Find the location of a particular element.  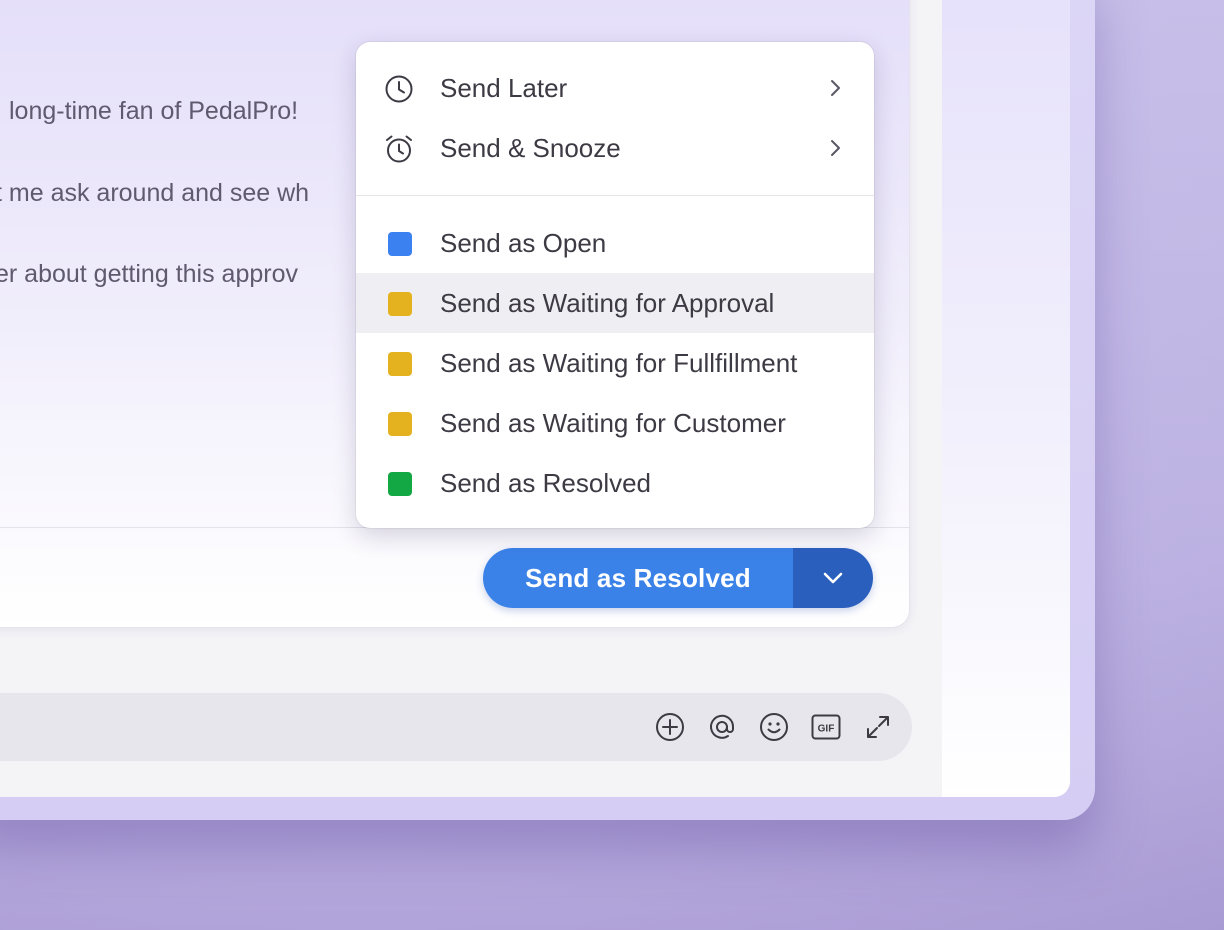

menu-item-send-waiting-customer: Send as Waiting for Customer is located at coordinates (615, 423).